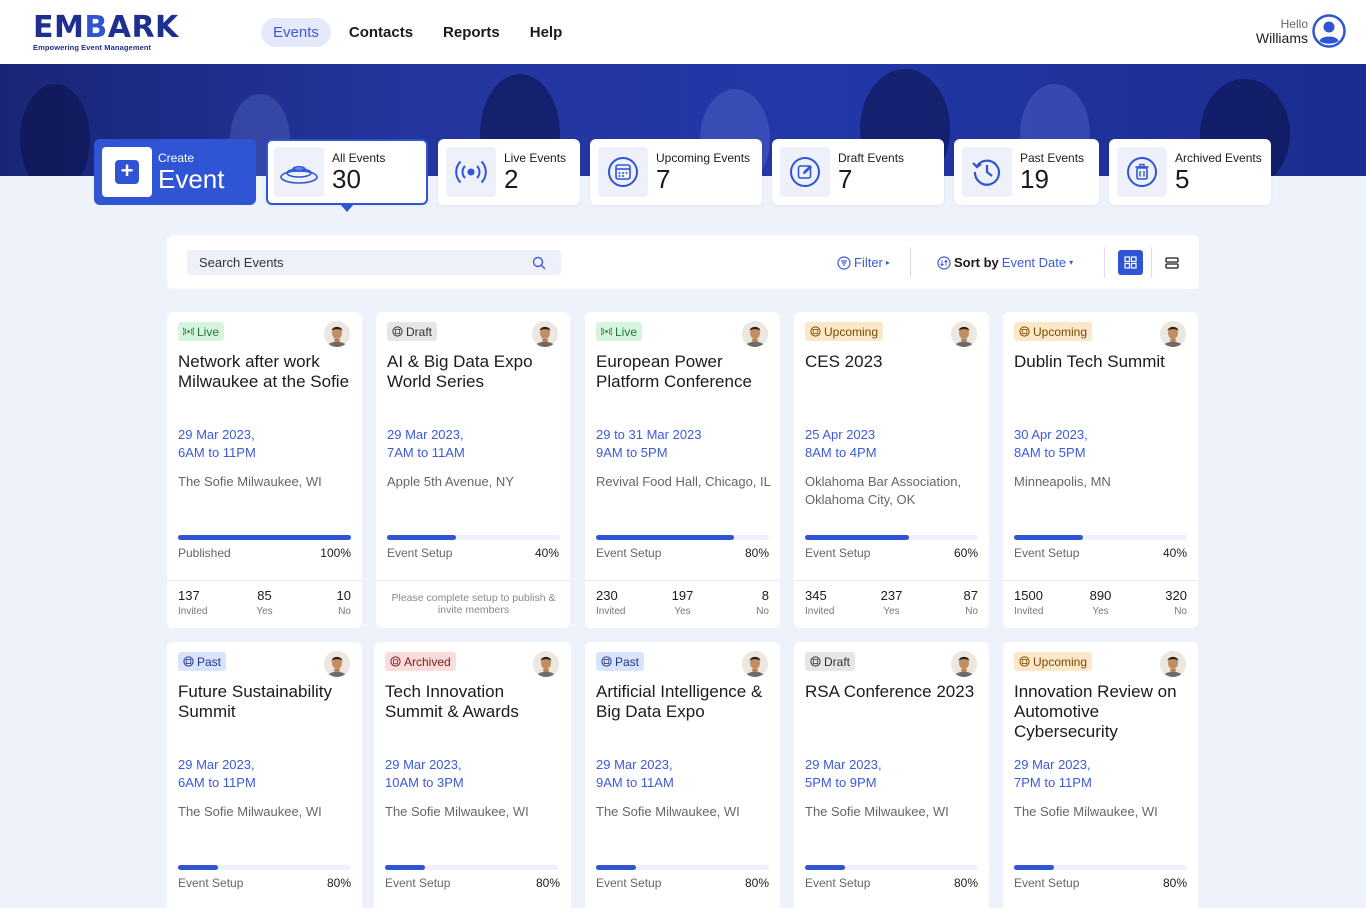 The height and width of the screenshot is (908, 1366). What do you see at coordinates (892, 444) in the screenshot?
I see `event-datetime: 25 Apr 2023 8AM to 4PM` at bounding box center [892, 444].